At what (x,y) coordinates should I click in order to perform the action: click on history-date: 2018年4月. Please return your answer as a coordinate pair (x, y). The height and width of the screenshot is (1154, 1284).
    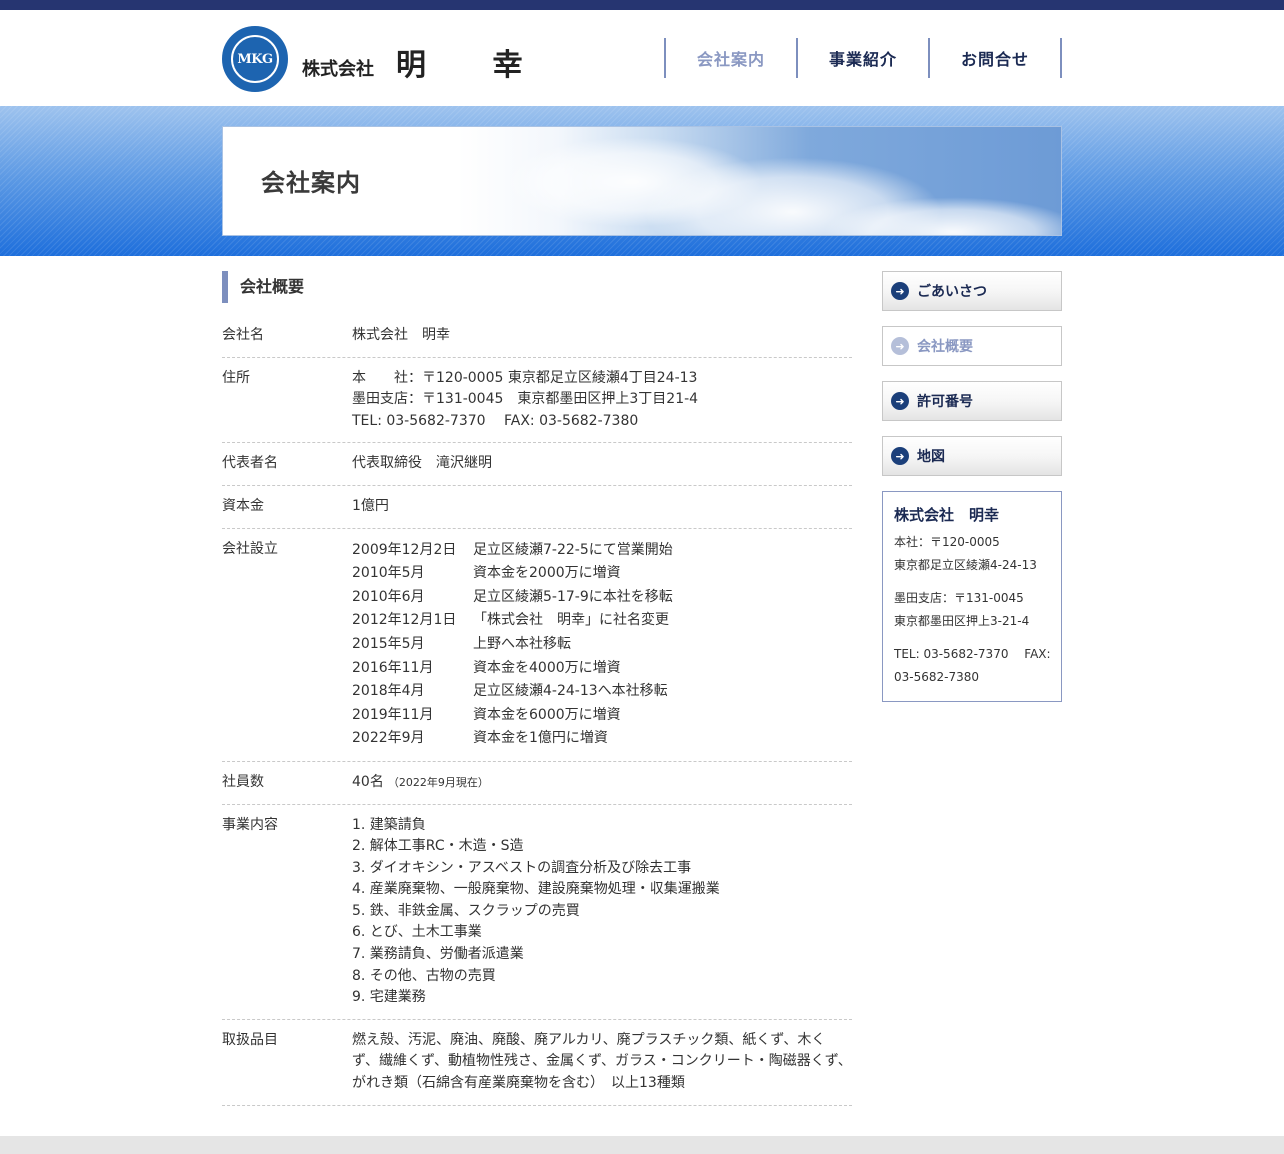
    Looking at the image, I should click on (388, 691).